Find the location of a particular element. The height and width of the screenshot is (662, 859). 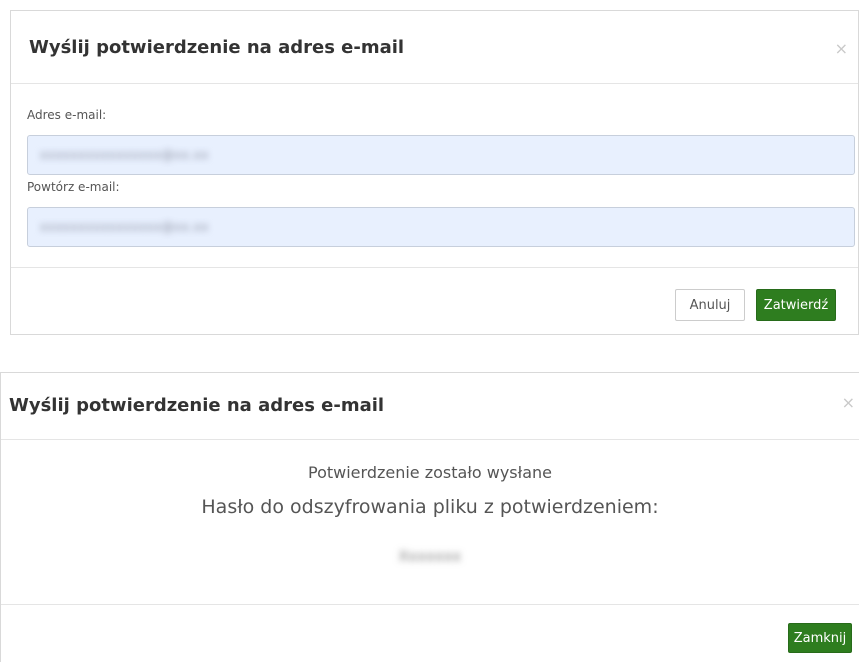

close-button: Zamknij is located at coordinates (820, 638).